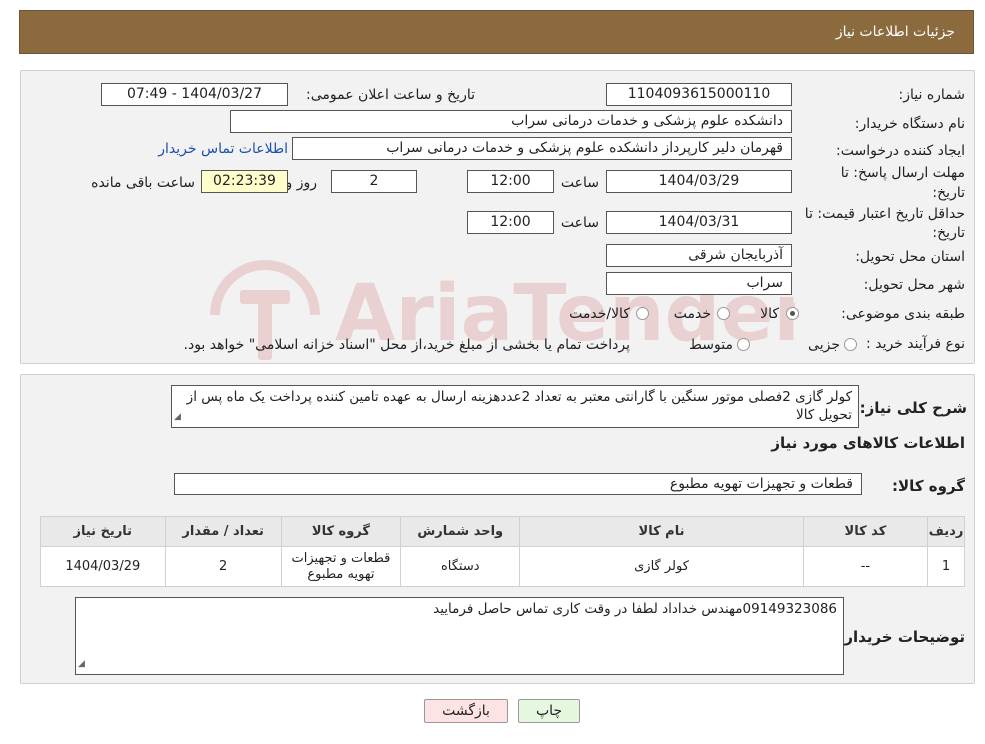 This screenshot has width=985, height=744. Describe the element at coordinates (510, 181) in the screenshot. I see `deadline-time-field: 12:00` at that location.